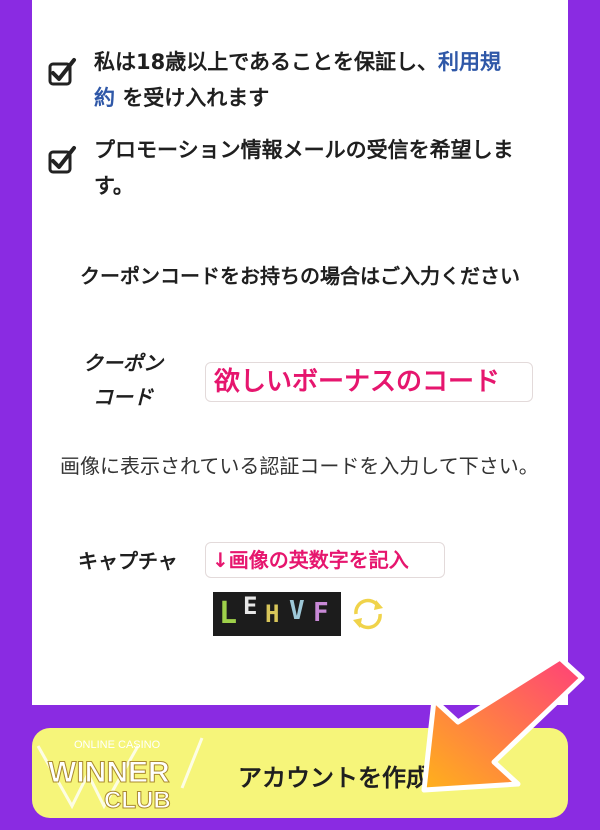 The width and height of the screenshot is (600, 830). Describe the element at coordinates (297, 611) in the screenshot. I see `captcha-char: V` at that location.